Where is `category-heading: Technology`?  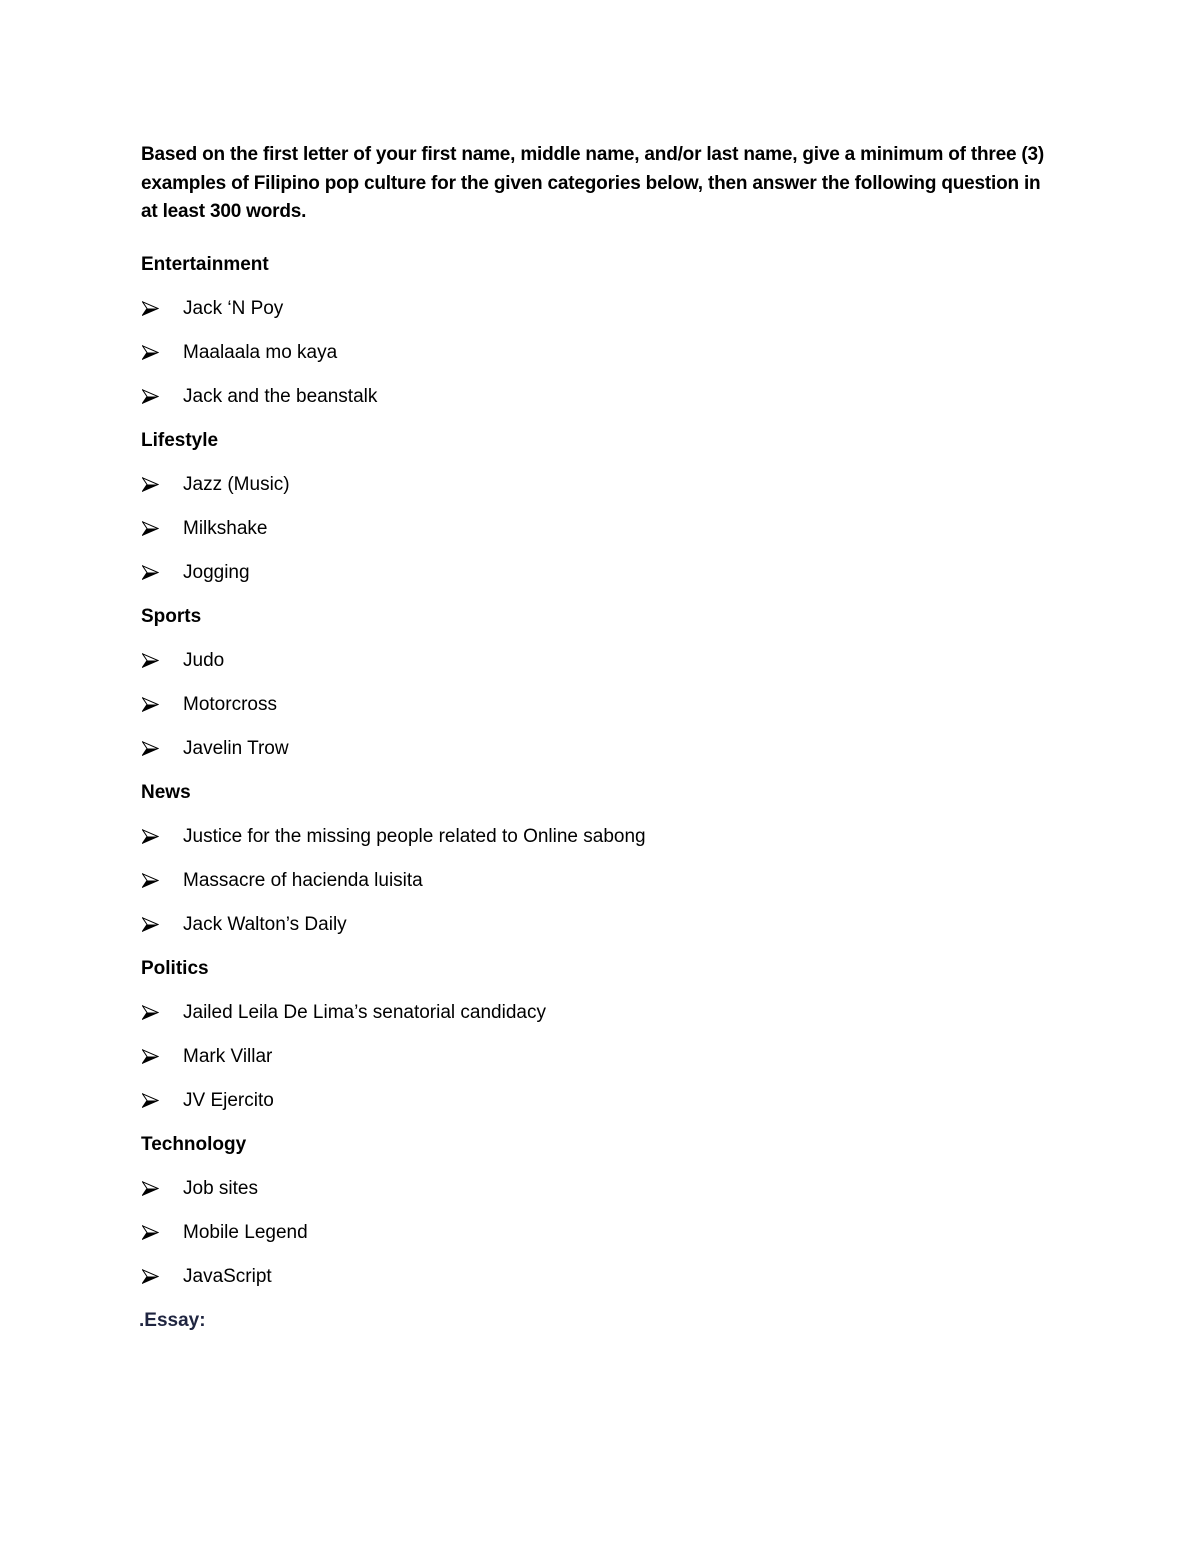 category-heading: Technology is located at coordinates (194, 1144).